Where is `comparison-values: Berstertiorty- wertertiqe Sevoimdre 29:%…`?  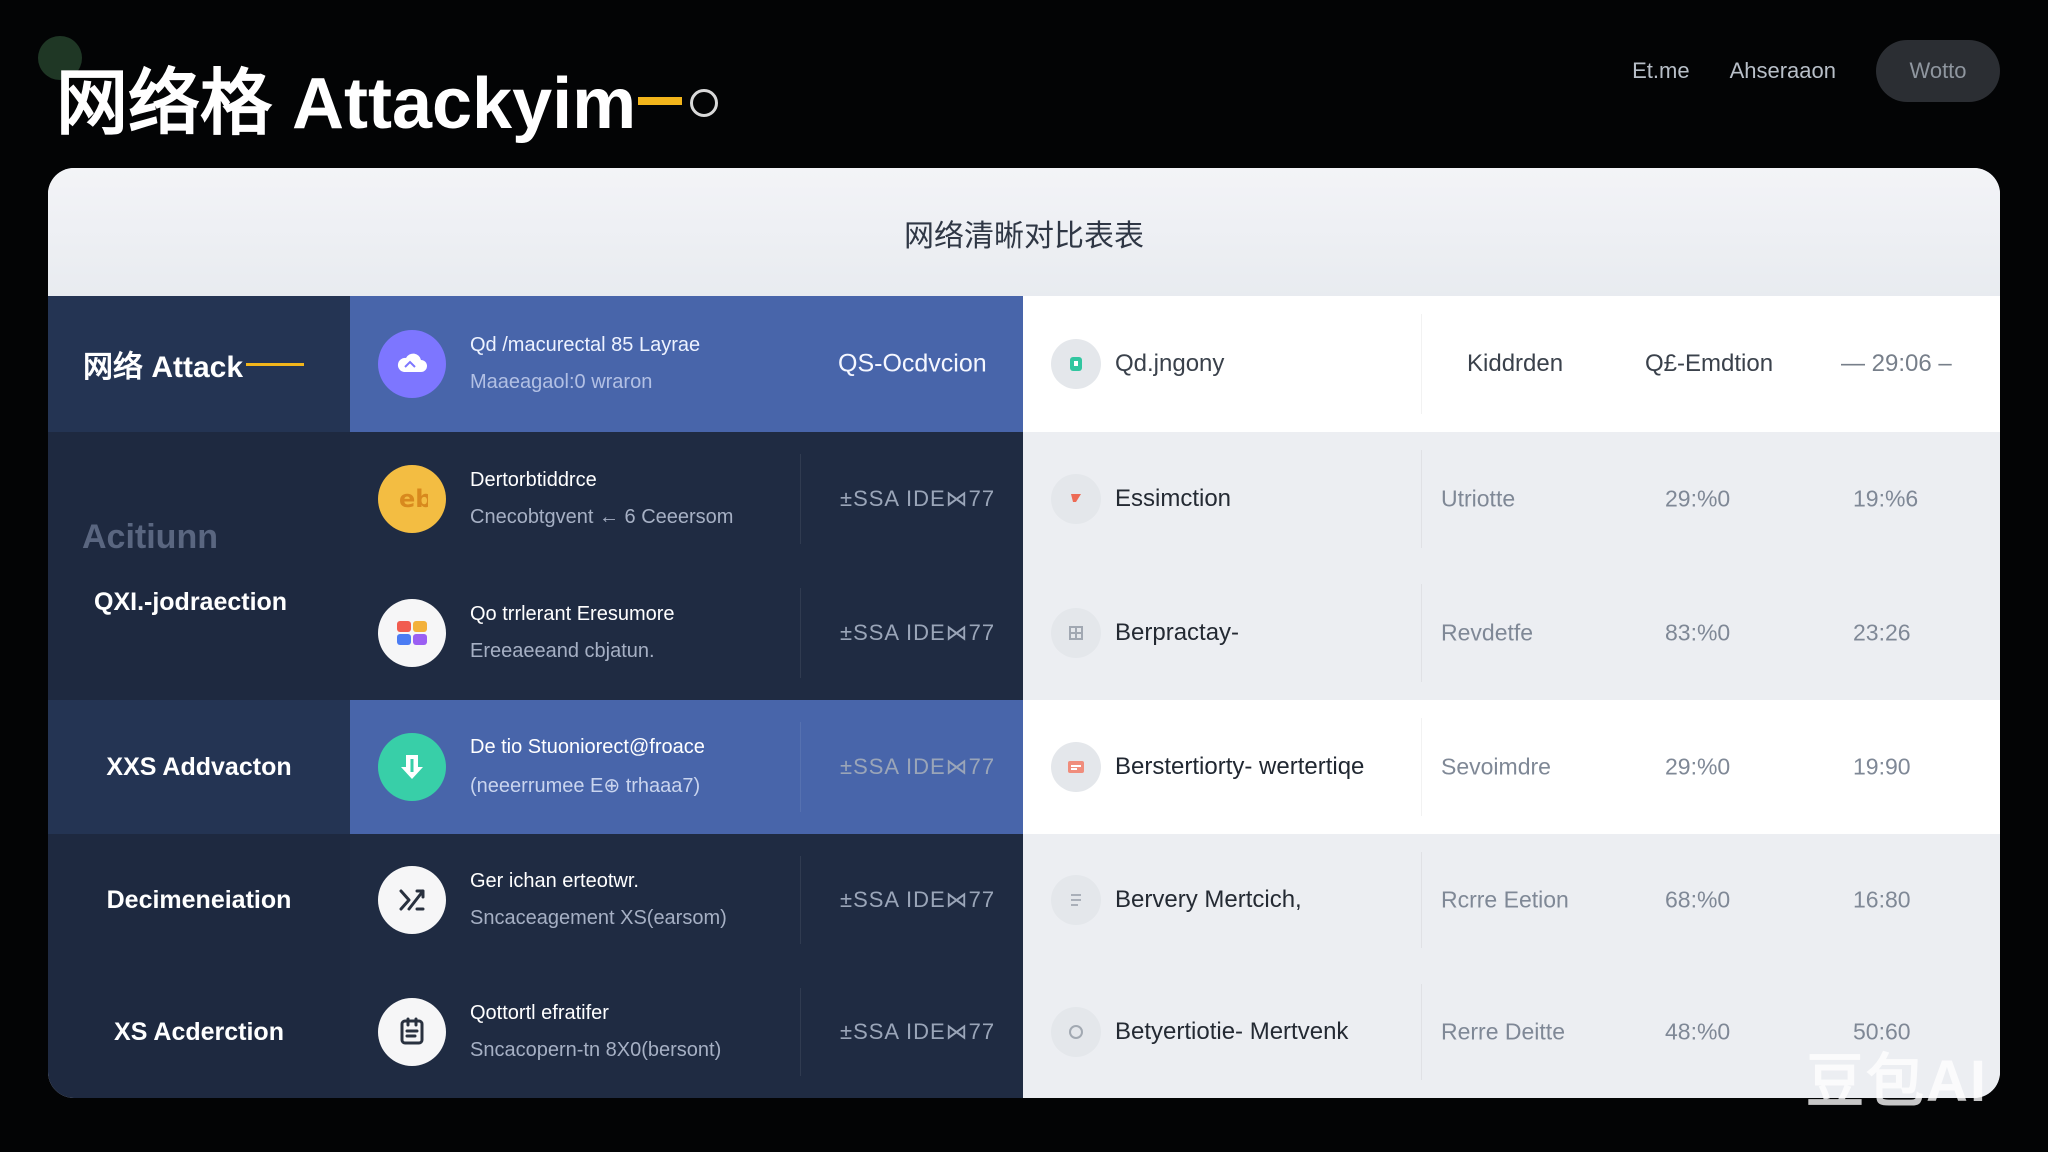 comparison-values: Berstertiorty- wertertiqe Sevoimdre 29:%… is located at coordinates (1511, 767).